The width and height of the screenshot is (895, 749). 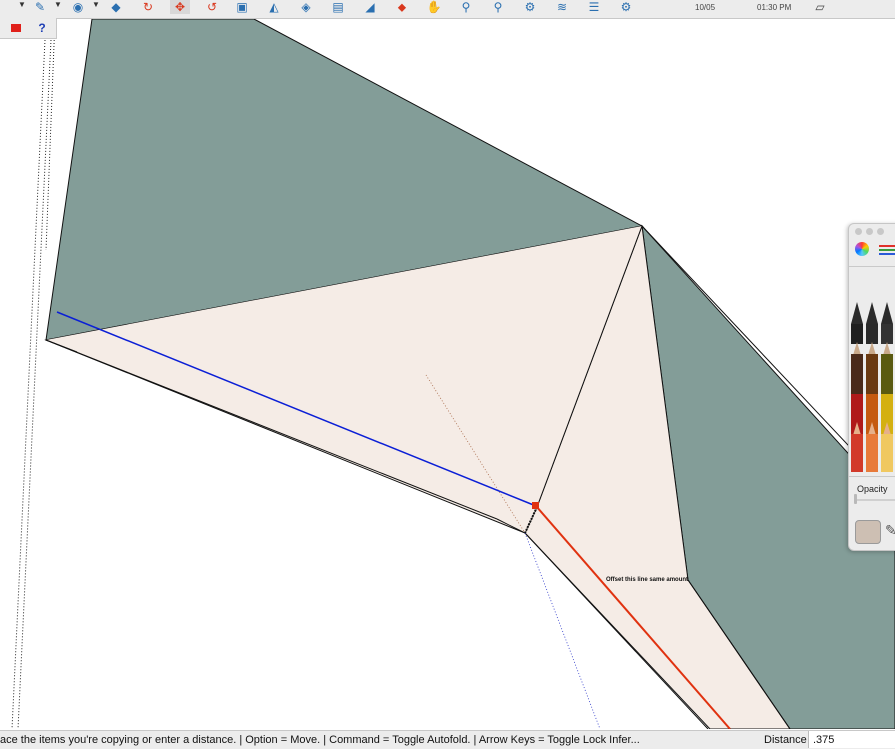 What do you see at coordinates (876, 500) in the screenshot?
I see `opacity-slider` at bounding box center [876, 500].